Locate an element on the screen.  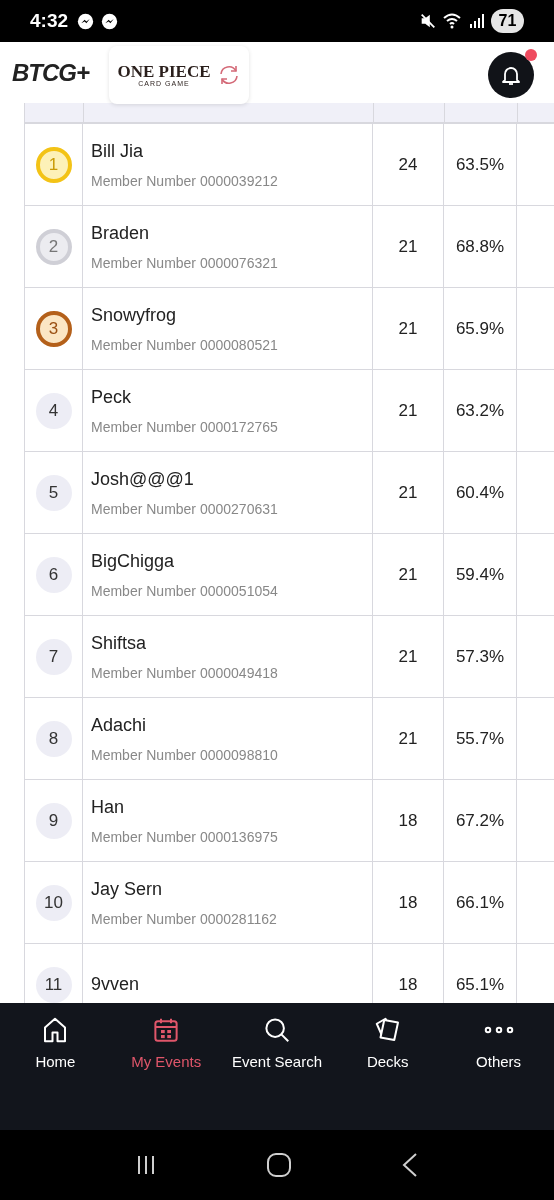
member-number: Member Number 0000076321 is located at coordinates (185, 263).